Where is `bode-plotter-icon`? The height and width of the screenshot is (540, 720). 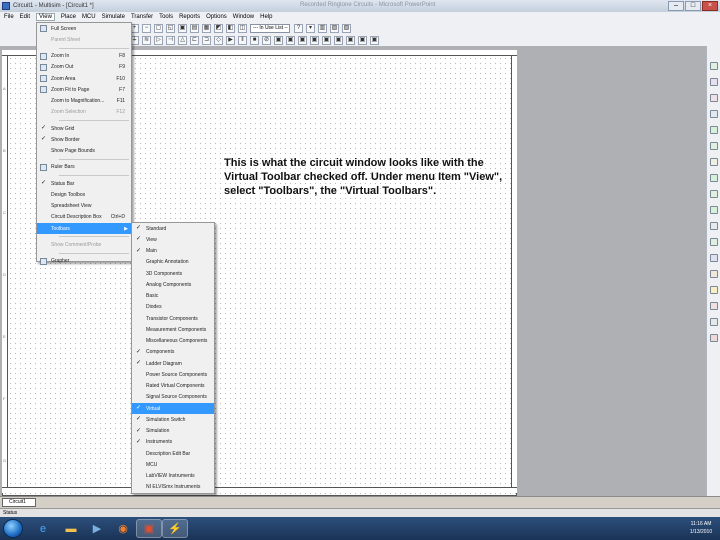
bode-plotter-icon is located at coordinates (714, 146).